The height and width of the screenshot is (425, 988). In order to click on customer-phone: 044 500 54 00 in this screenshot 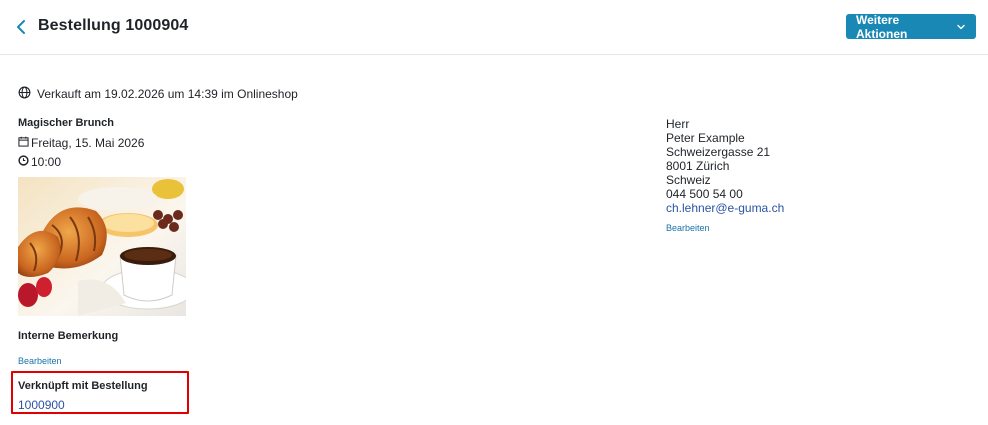, I will do `click(704, 194)`.